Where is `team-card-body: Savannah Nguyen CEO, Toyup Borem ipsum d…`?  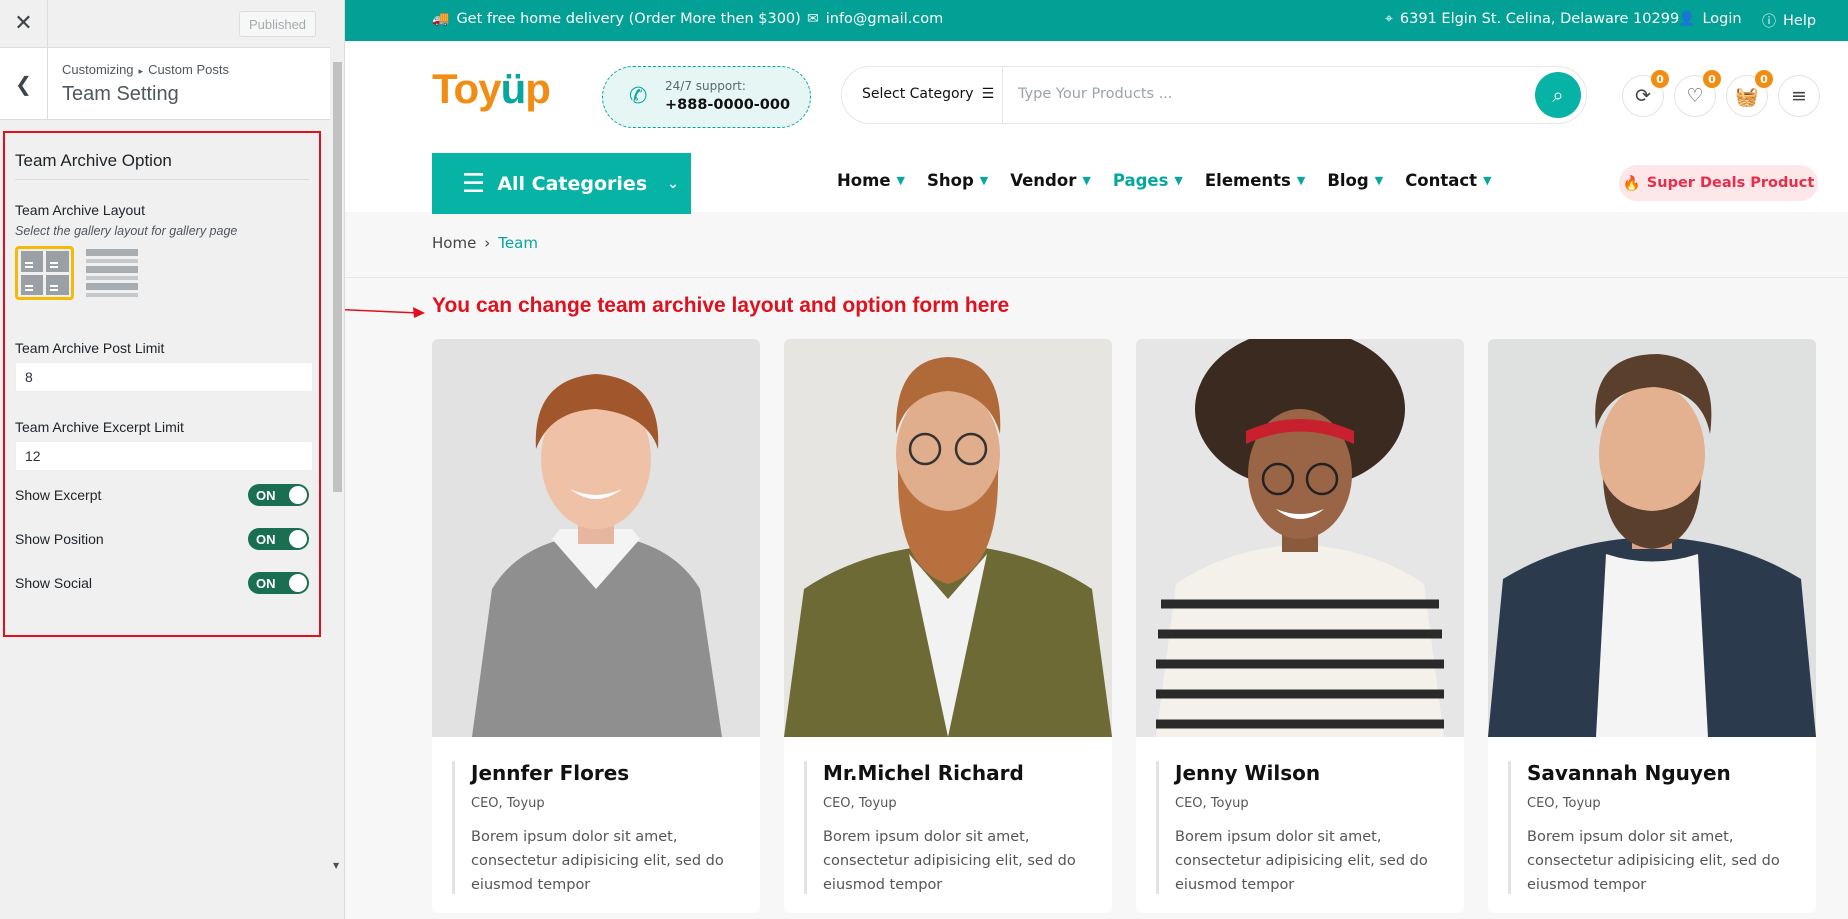 team-card-body: Savannah Nguyen CEO, Toyup Borem ipsum d… is located at coordinates (1652, 819).